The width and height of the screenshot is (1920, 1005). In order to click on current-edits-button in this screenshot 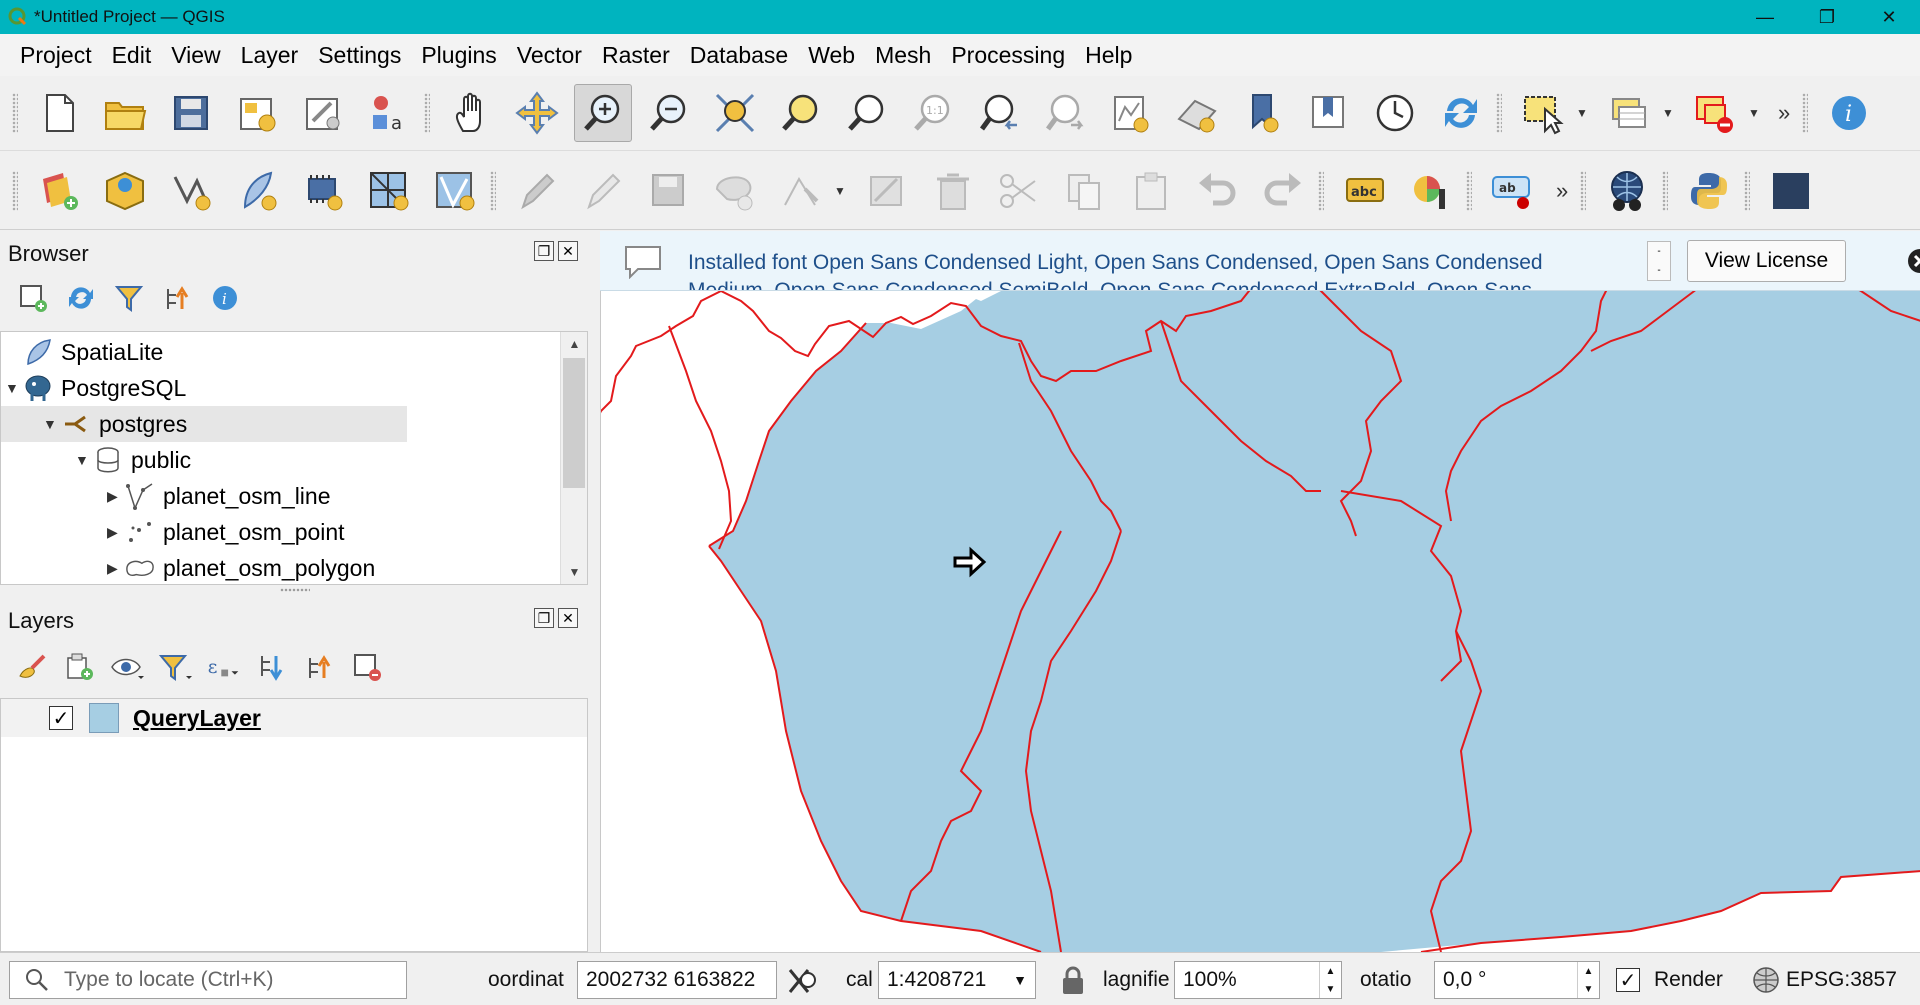, I will do `click(537, 191)`.